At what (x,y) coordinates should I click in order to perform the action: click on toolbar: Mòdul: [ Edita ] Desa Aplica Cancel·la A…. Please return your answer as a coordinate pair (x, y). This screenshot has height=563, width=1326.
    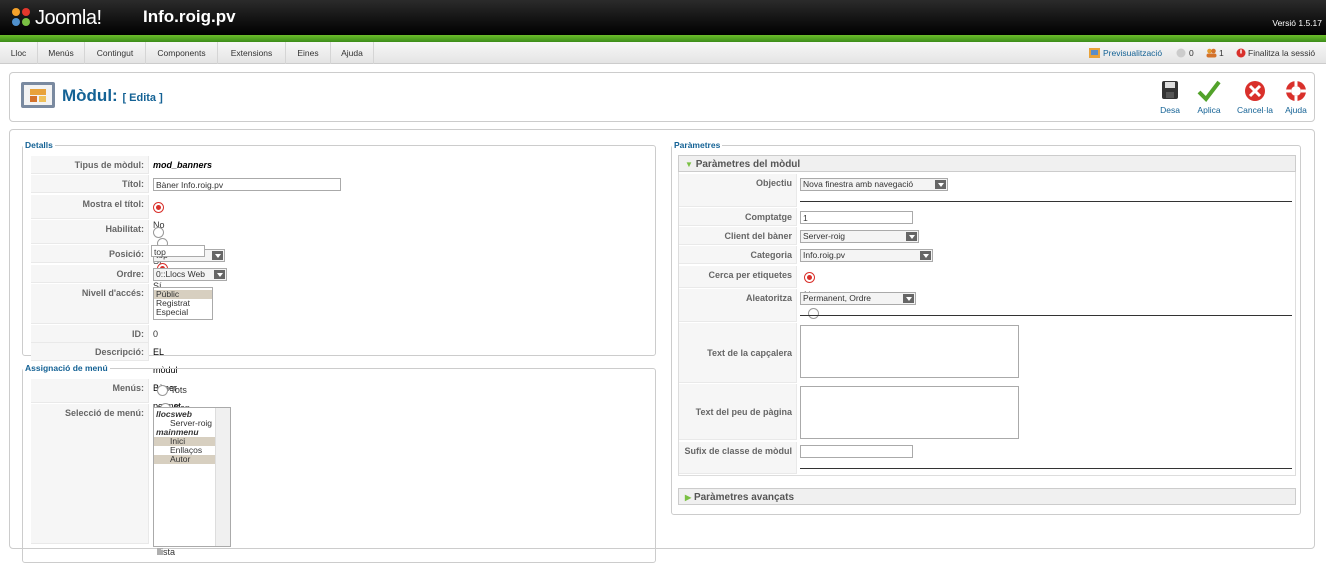
    Looking at the image, I should click on (662, 97).